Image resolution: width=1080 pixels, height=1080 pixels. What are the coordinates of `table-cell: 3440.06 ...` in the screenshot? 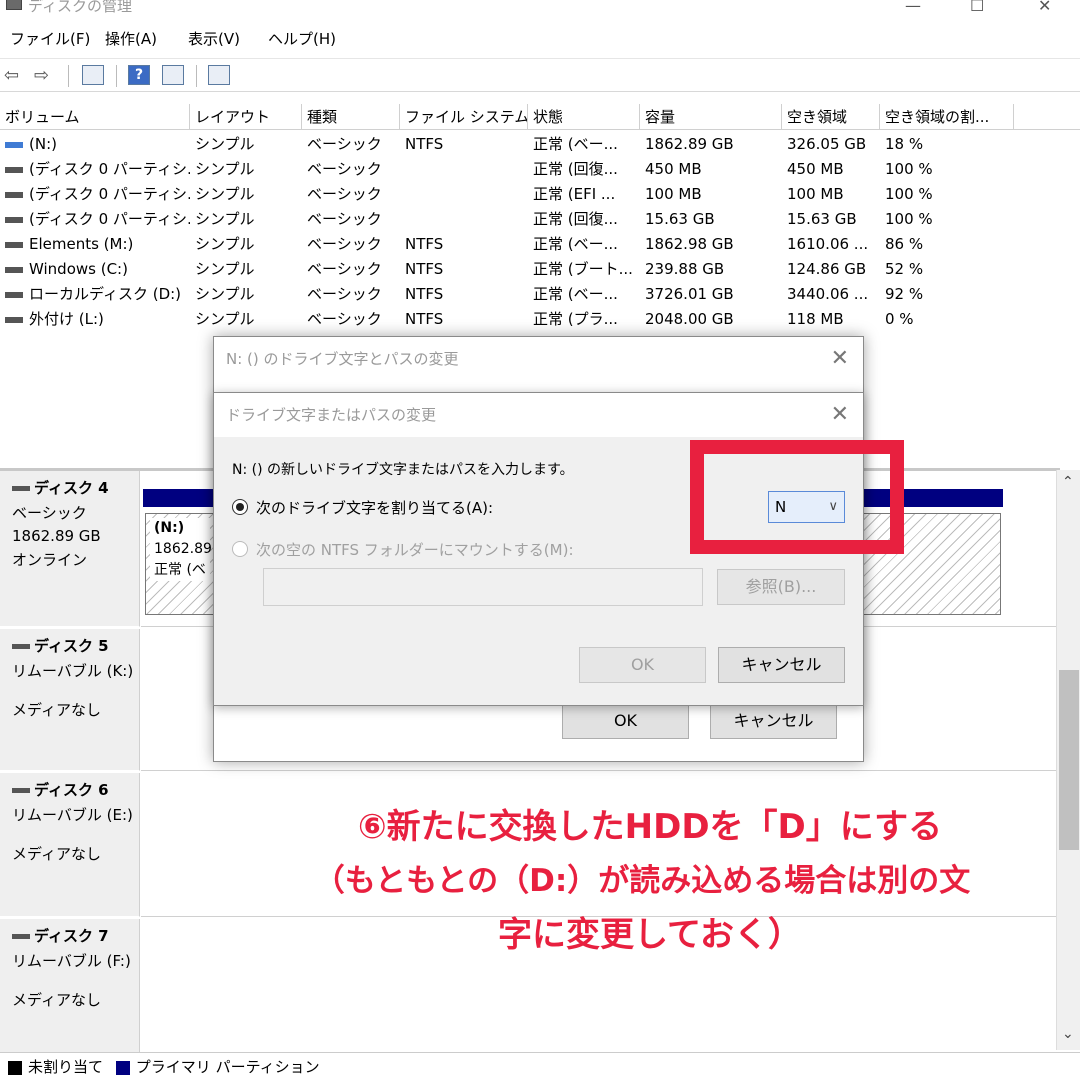 It's located at (831, 294).